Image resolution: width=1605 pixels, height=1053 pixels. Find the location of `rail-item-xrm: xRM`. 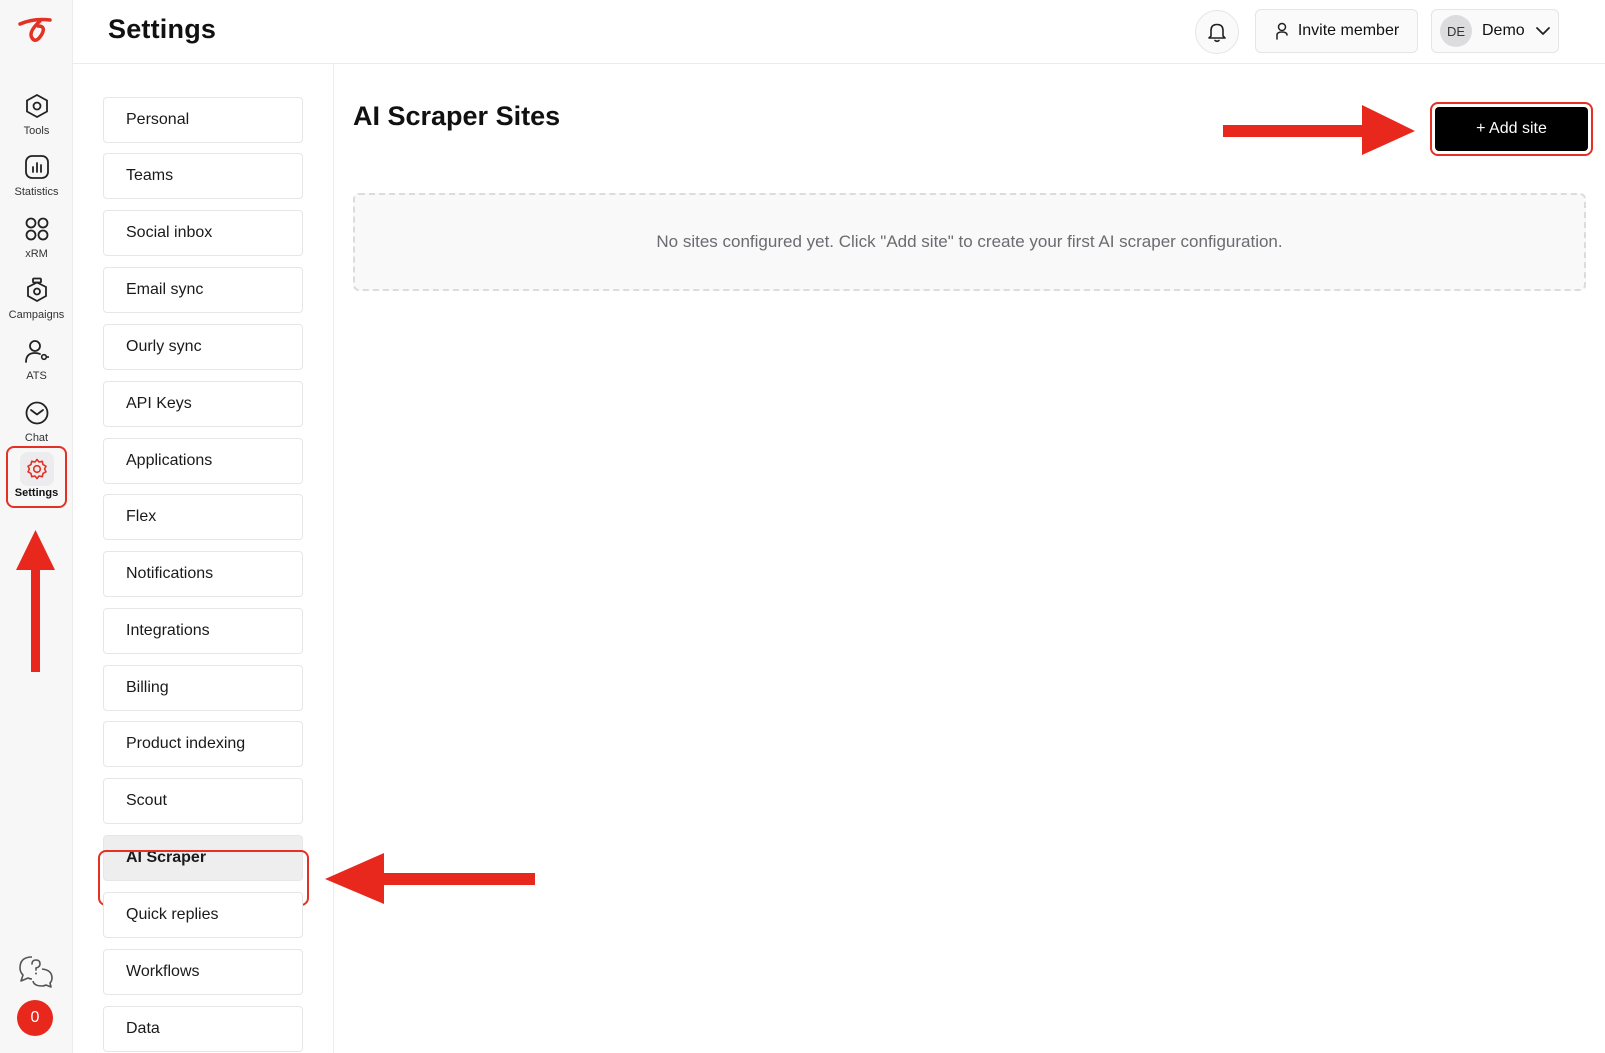

rail-item-xrm: xRM is located at coordinates (36, 239).